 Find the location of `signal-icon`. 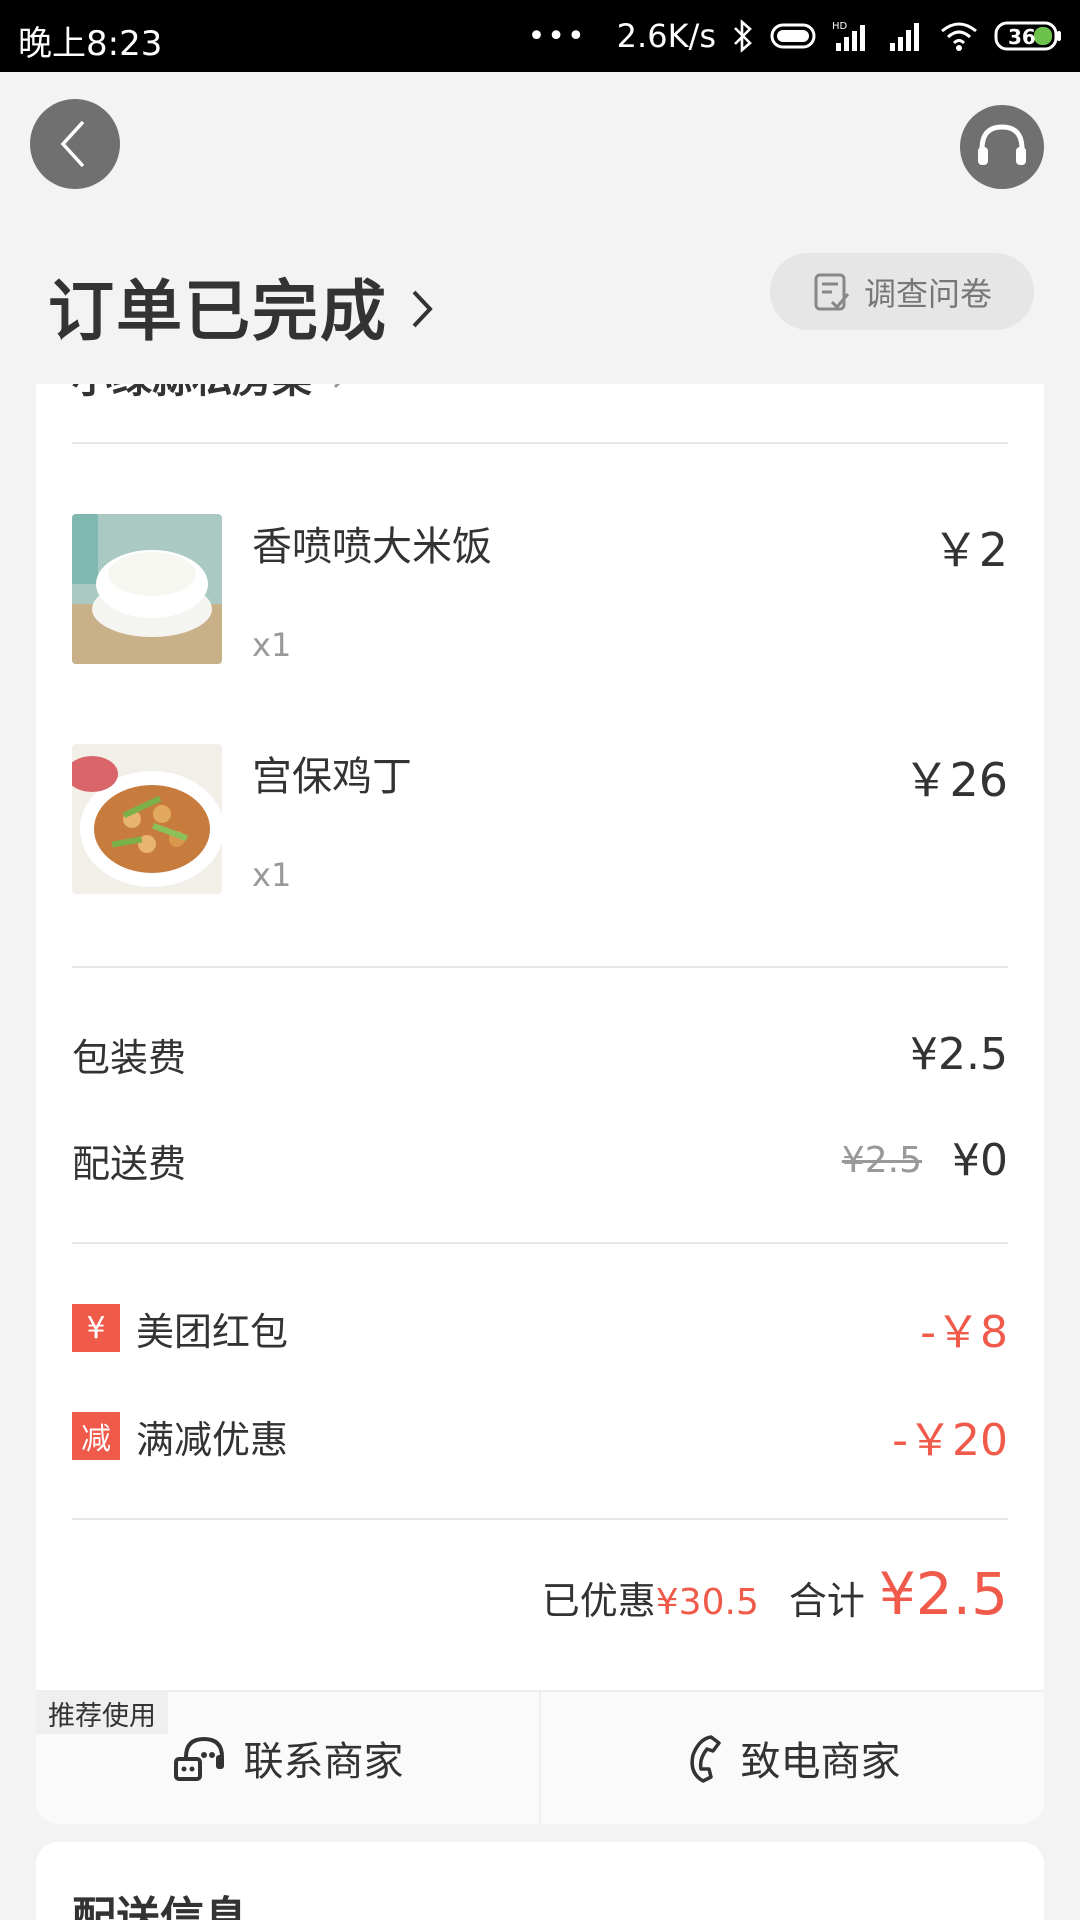

signal-icon is located at coordinates (906, 36).